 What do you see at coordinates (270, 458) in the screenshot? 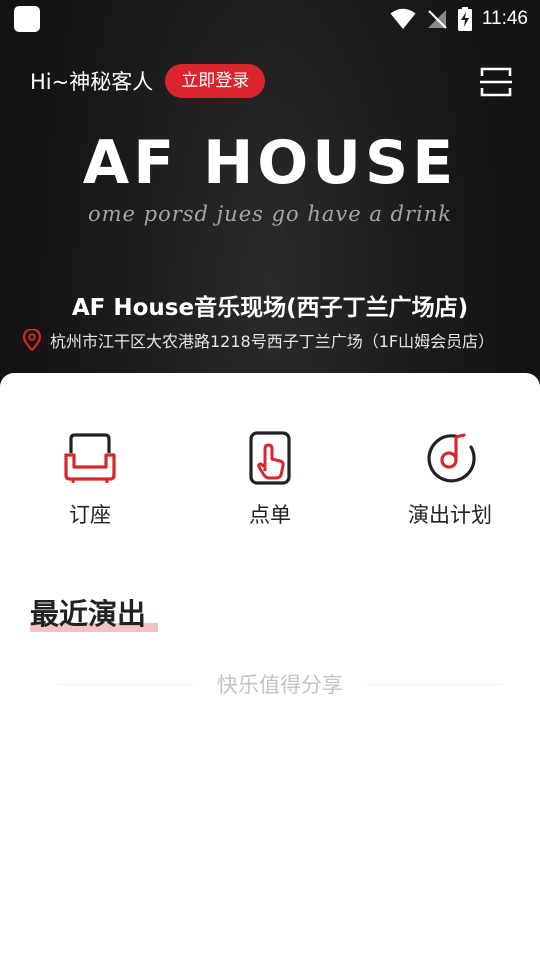
I see `tap-hand-icon` at bounding box center [270, 458].